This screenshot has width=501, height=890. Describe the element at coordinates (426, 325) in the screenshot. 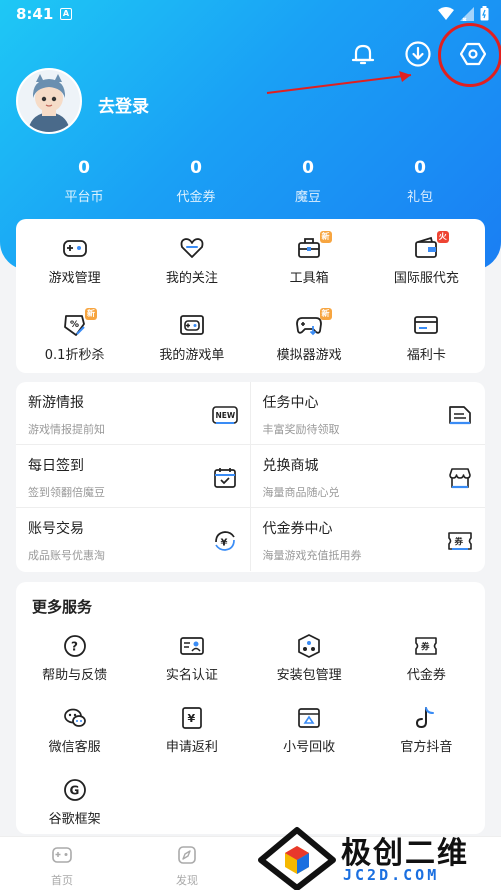

I see `card-icon` at that location.